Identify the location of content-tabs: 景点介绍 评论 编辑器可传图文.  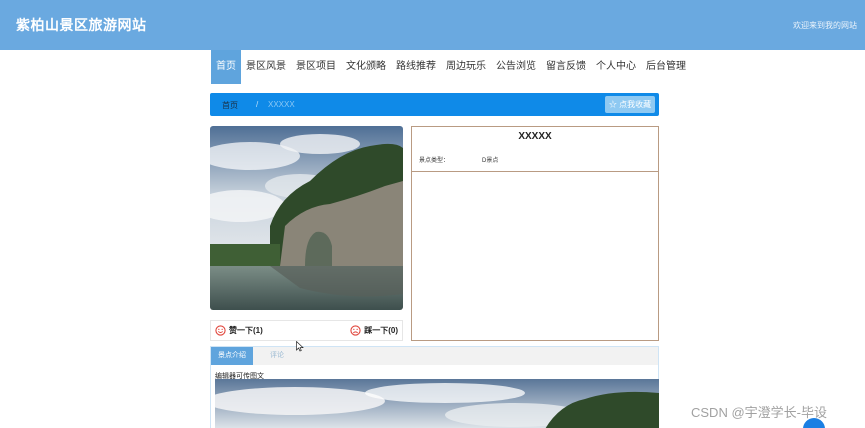
(434, 387).